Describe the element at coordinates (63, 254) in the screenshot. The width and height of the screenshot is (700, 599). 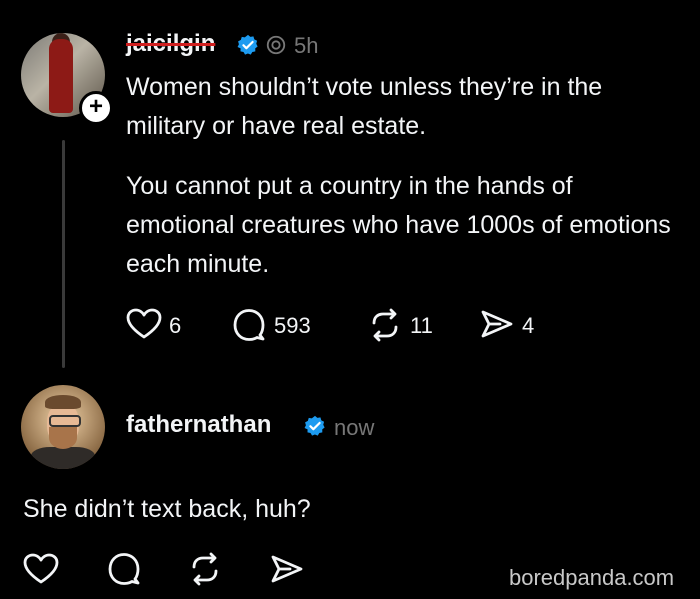
I see `thread-line` at that location.